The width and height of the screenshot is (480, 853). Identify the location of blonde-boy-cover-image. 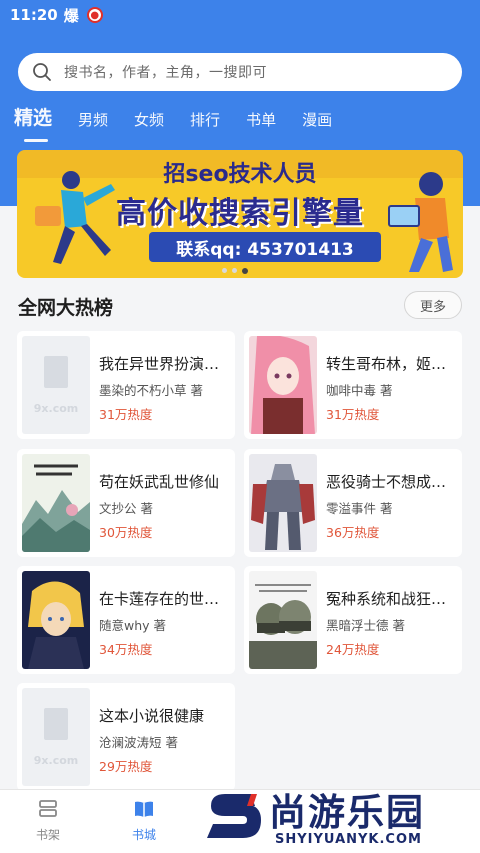
(56, 620).